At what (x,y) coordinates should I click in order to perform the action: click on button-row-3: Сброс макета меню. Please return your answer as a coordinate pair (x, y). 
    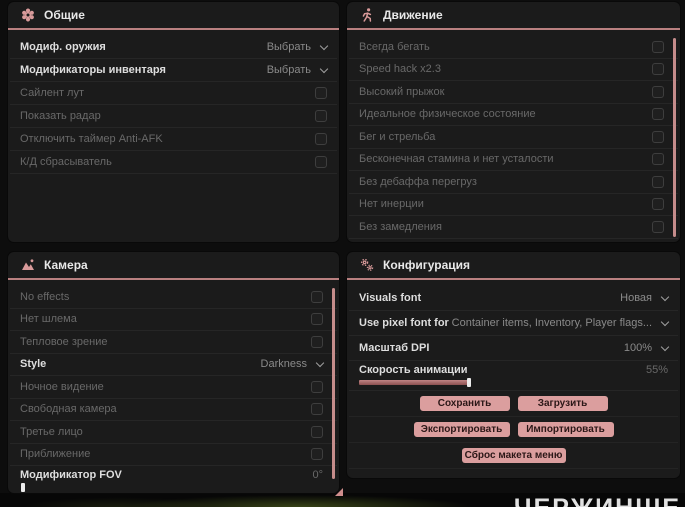
    Looking at the image, I should click on (513, 456).